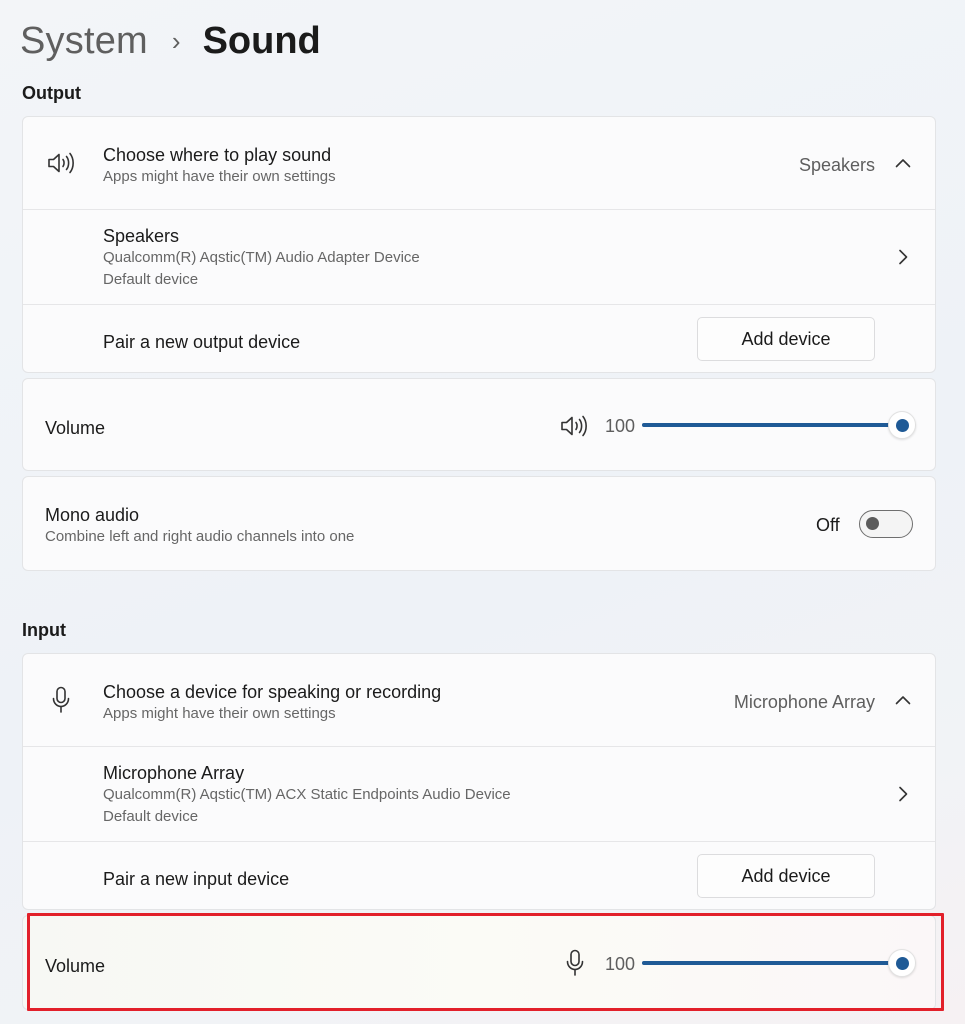  What do you see at coordinates (620, 964) in the screenshot?
I see `input-volume-value: 100` at bounding box center [620, 964].